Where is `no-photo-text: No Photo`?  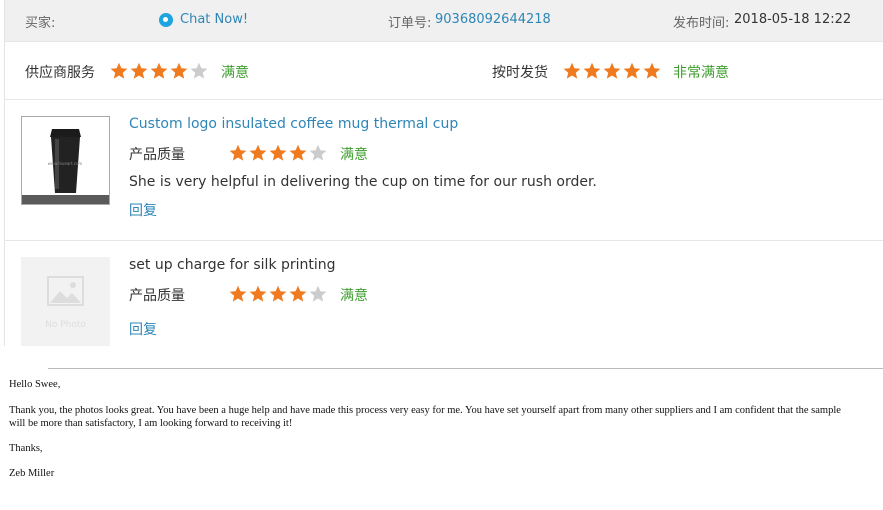 no-photo-text: No Photo is located at coordinates (65, 325).